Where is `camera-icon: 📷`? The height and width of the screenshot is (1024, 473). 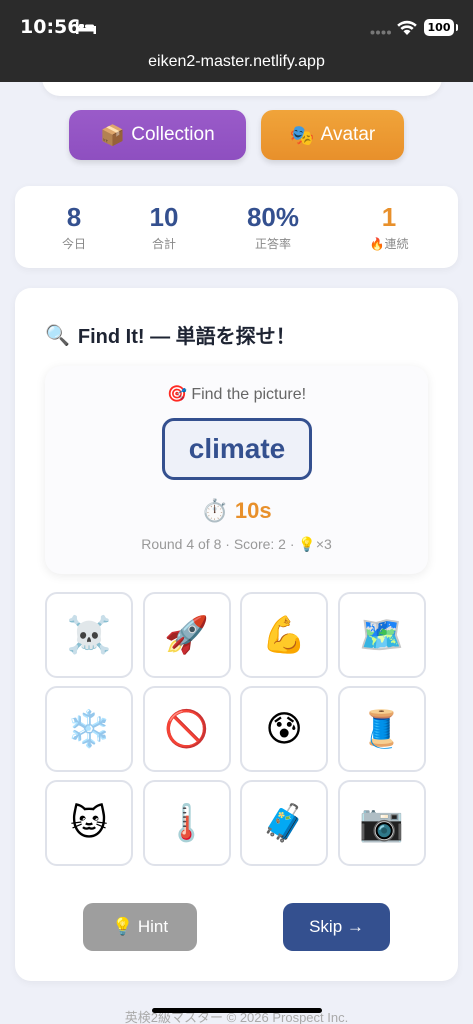 camera-icon: 📷 is located at coordinates (382, 823).